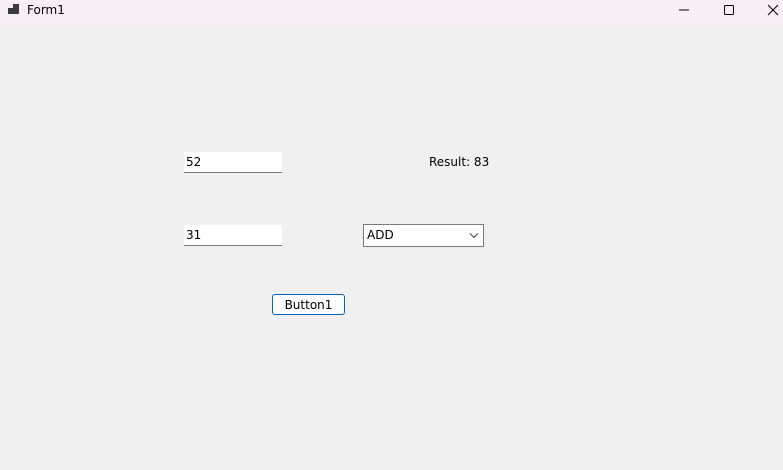 This screenshot has height=470, width=783. I want to click on second-number-input, so click(233, 235).